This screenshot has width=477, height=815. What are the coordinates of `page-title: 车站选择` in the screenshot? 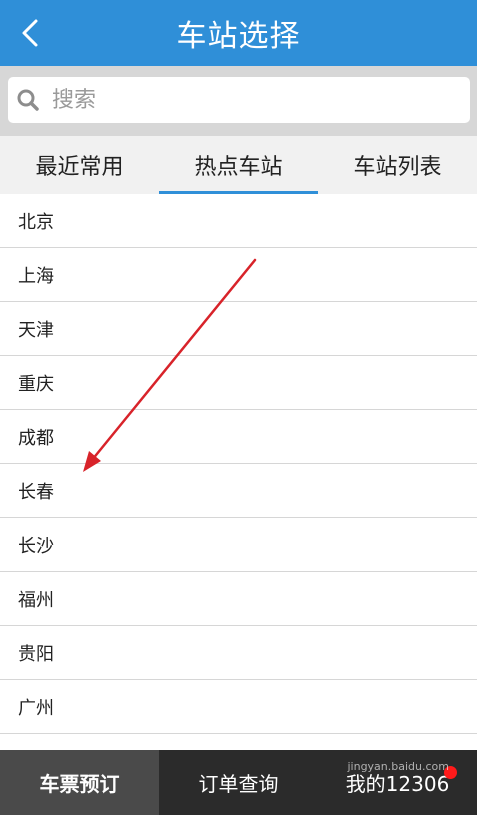 It's located at (238, 36).